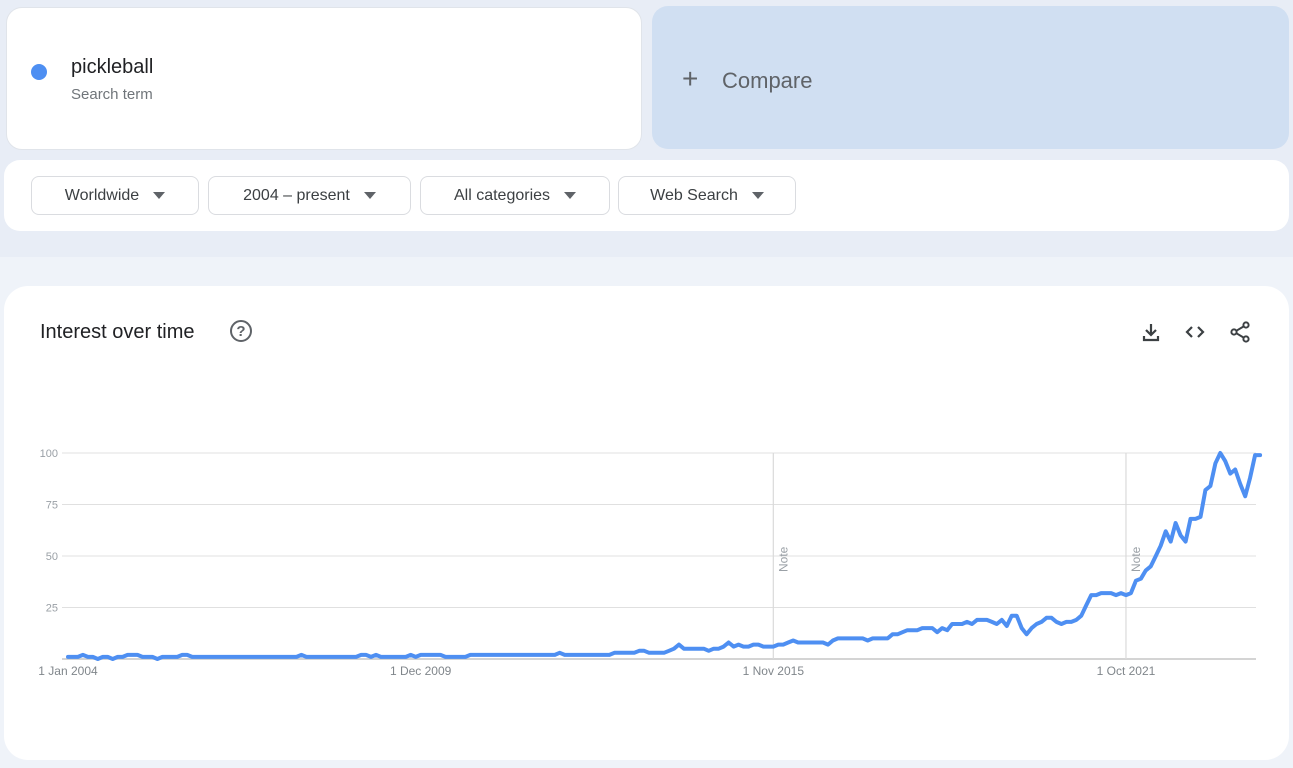 The width and height of the screenshot is (1293, 768). I want to click on x-tick-label: 1 Dec 2009, so click(421, 671).